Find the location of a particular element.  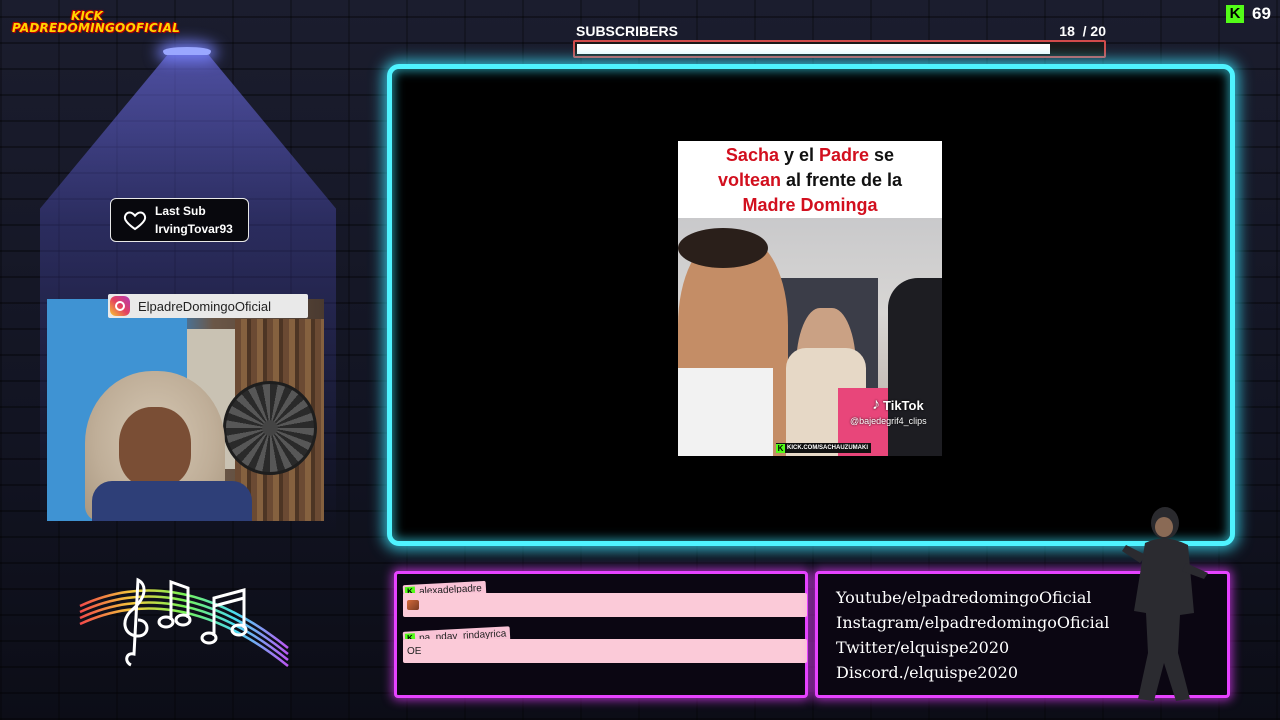

tiktok-logo: ♪ TikTok is located at coordinates (898, 405).